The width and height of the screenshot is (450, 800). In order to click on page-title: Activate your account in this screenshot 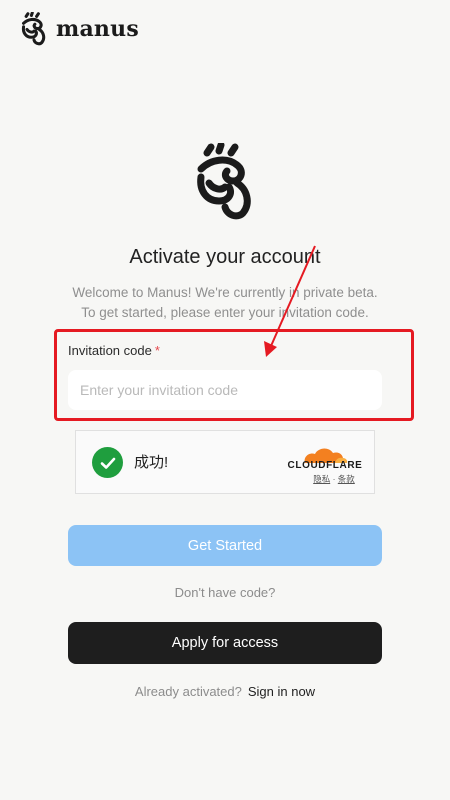, I will do `click(225, 257)`.